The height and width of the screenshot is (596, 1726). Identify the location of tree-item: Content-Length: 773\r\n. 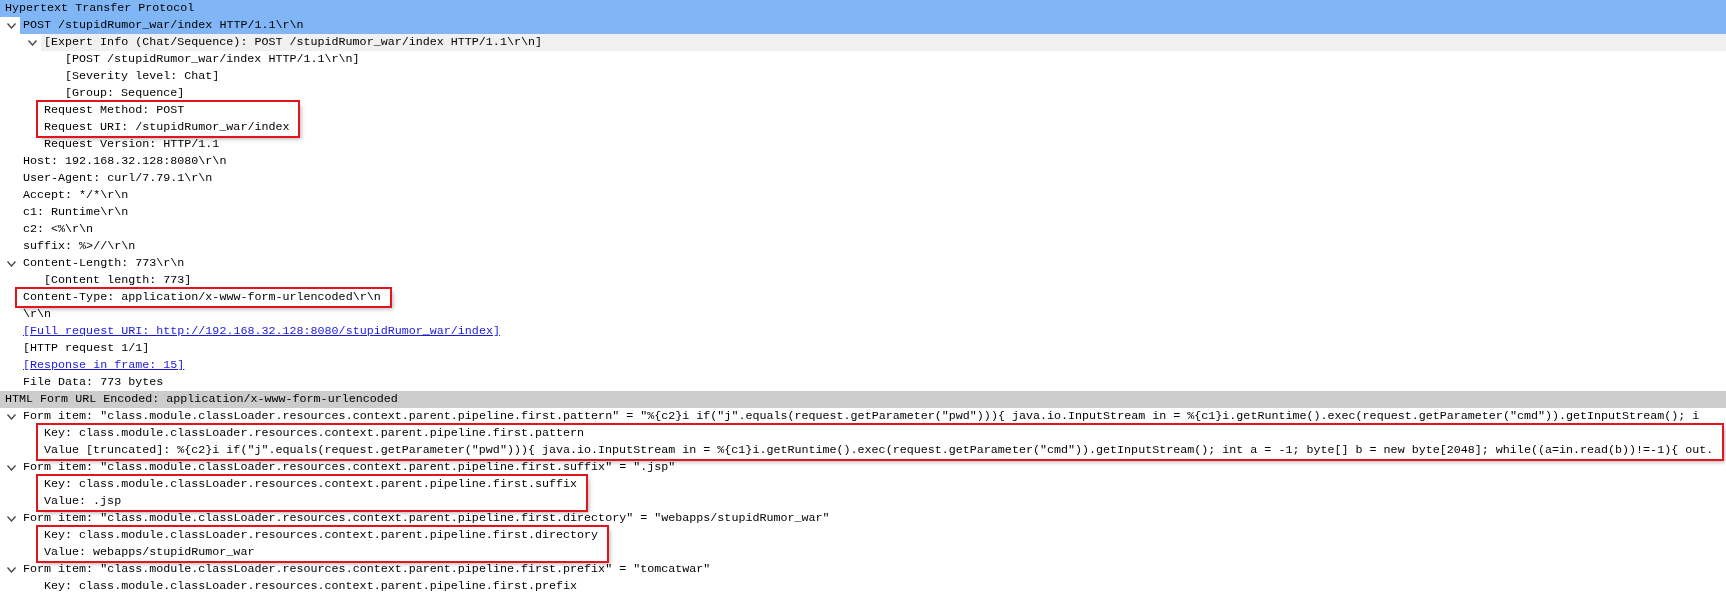
(873, 263).